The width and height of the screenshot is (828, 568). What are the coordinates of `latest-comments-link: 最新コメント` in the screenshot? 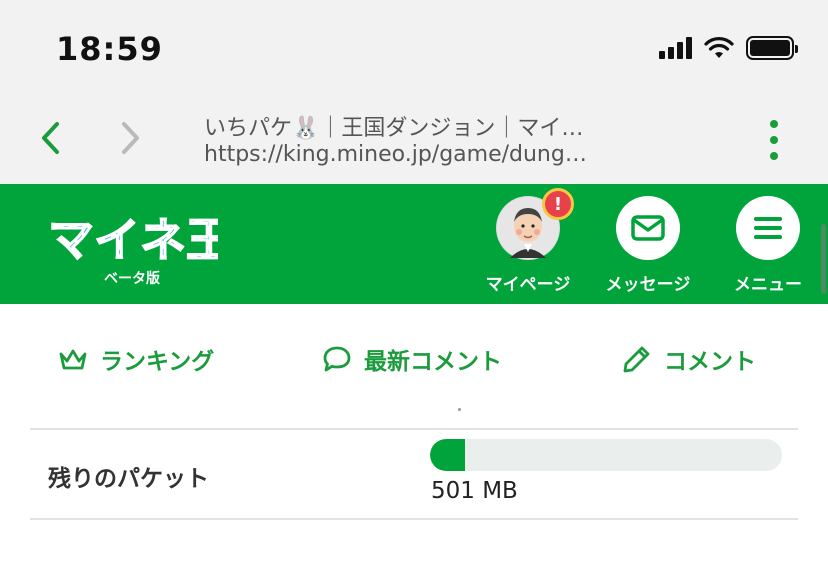 It's located at (412, 359).